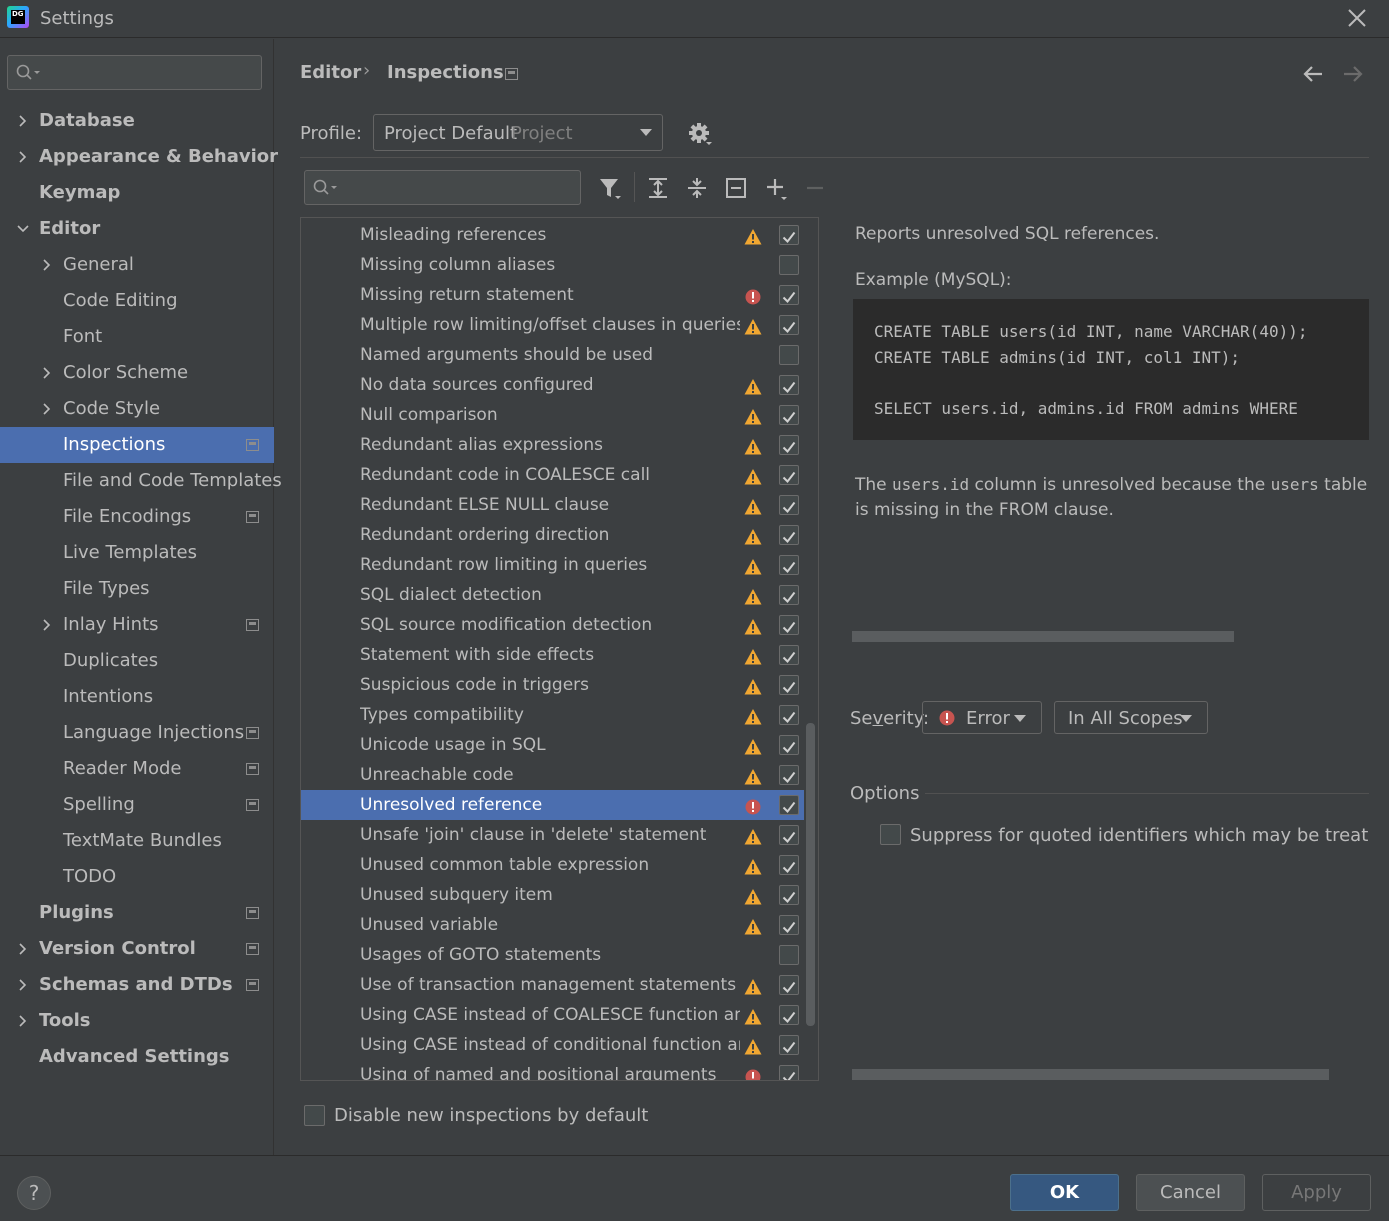  Describe the element at coordinates (137, 985) in the screenshot. I see `sidebar-item-schemas-and-dtds: Schemas and DTDs` at that location.